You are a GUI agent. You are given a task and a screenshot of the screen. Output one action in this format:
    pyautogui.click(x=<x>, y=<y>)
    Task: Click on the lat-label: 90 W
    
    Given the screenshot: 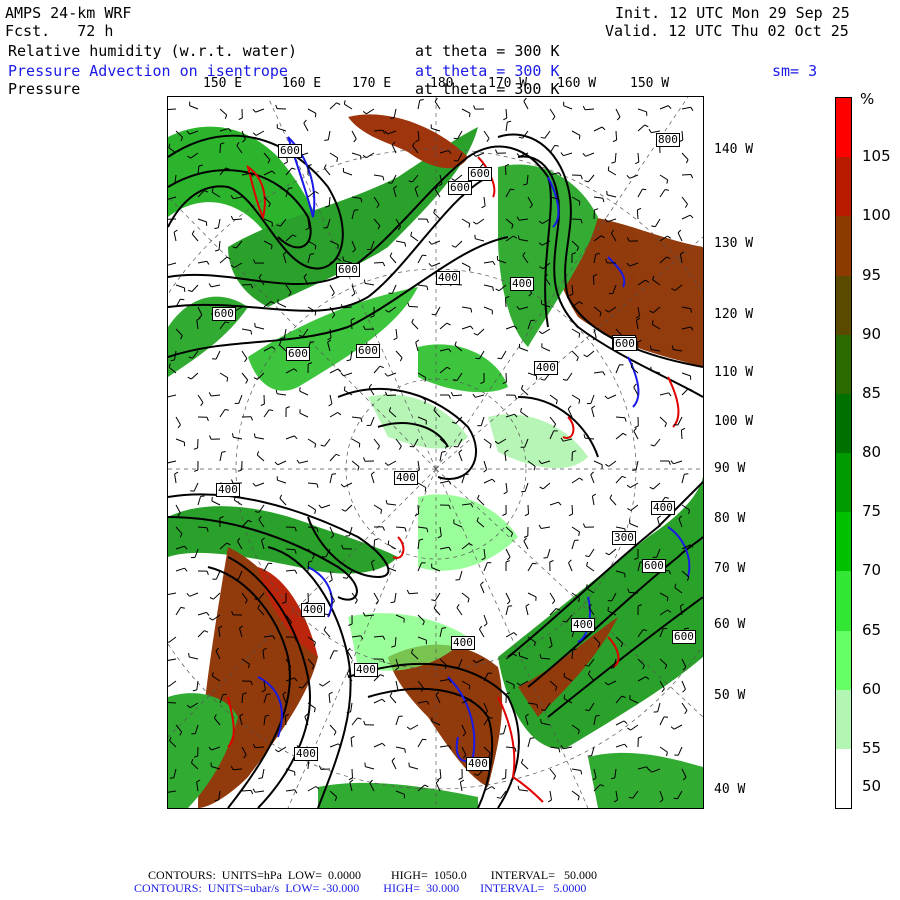 What is the action you would take?
    pyautogui.click(x=730, y=468)
    